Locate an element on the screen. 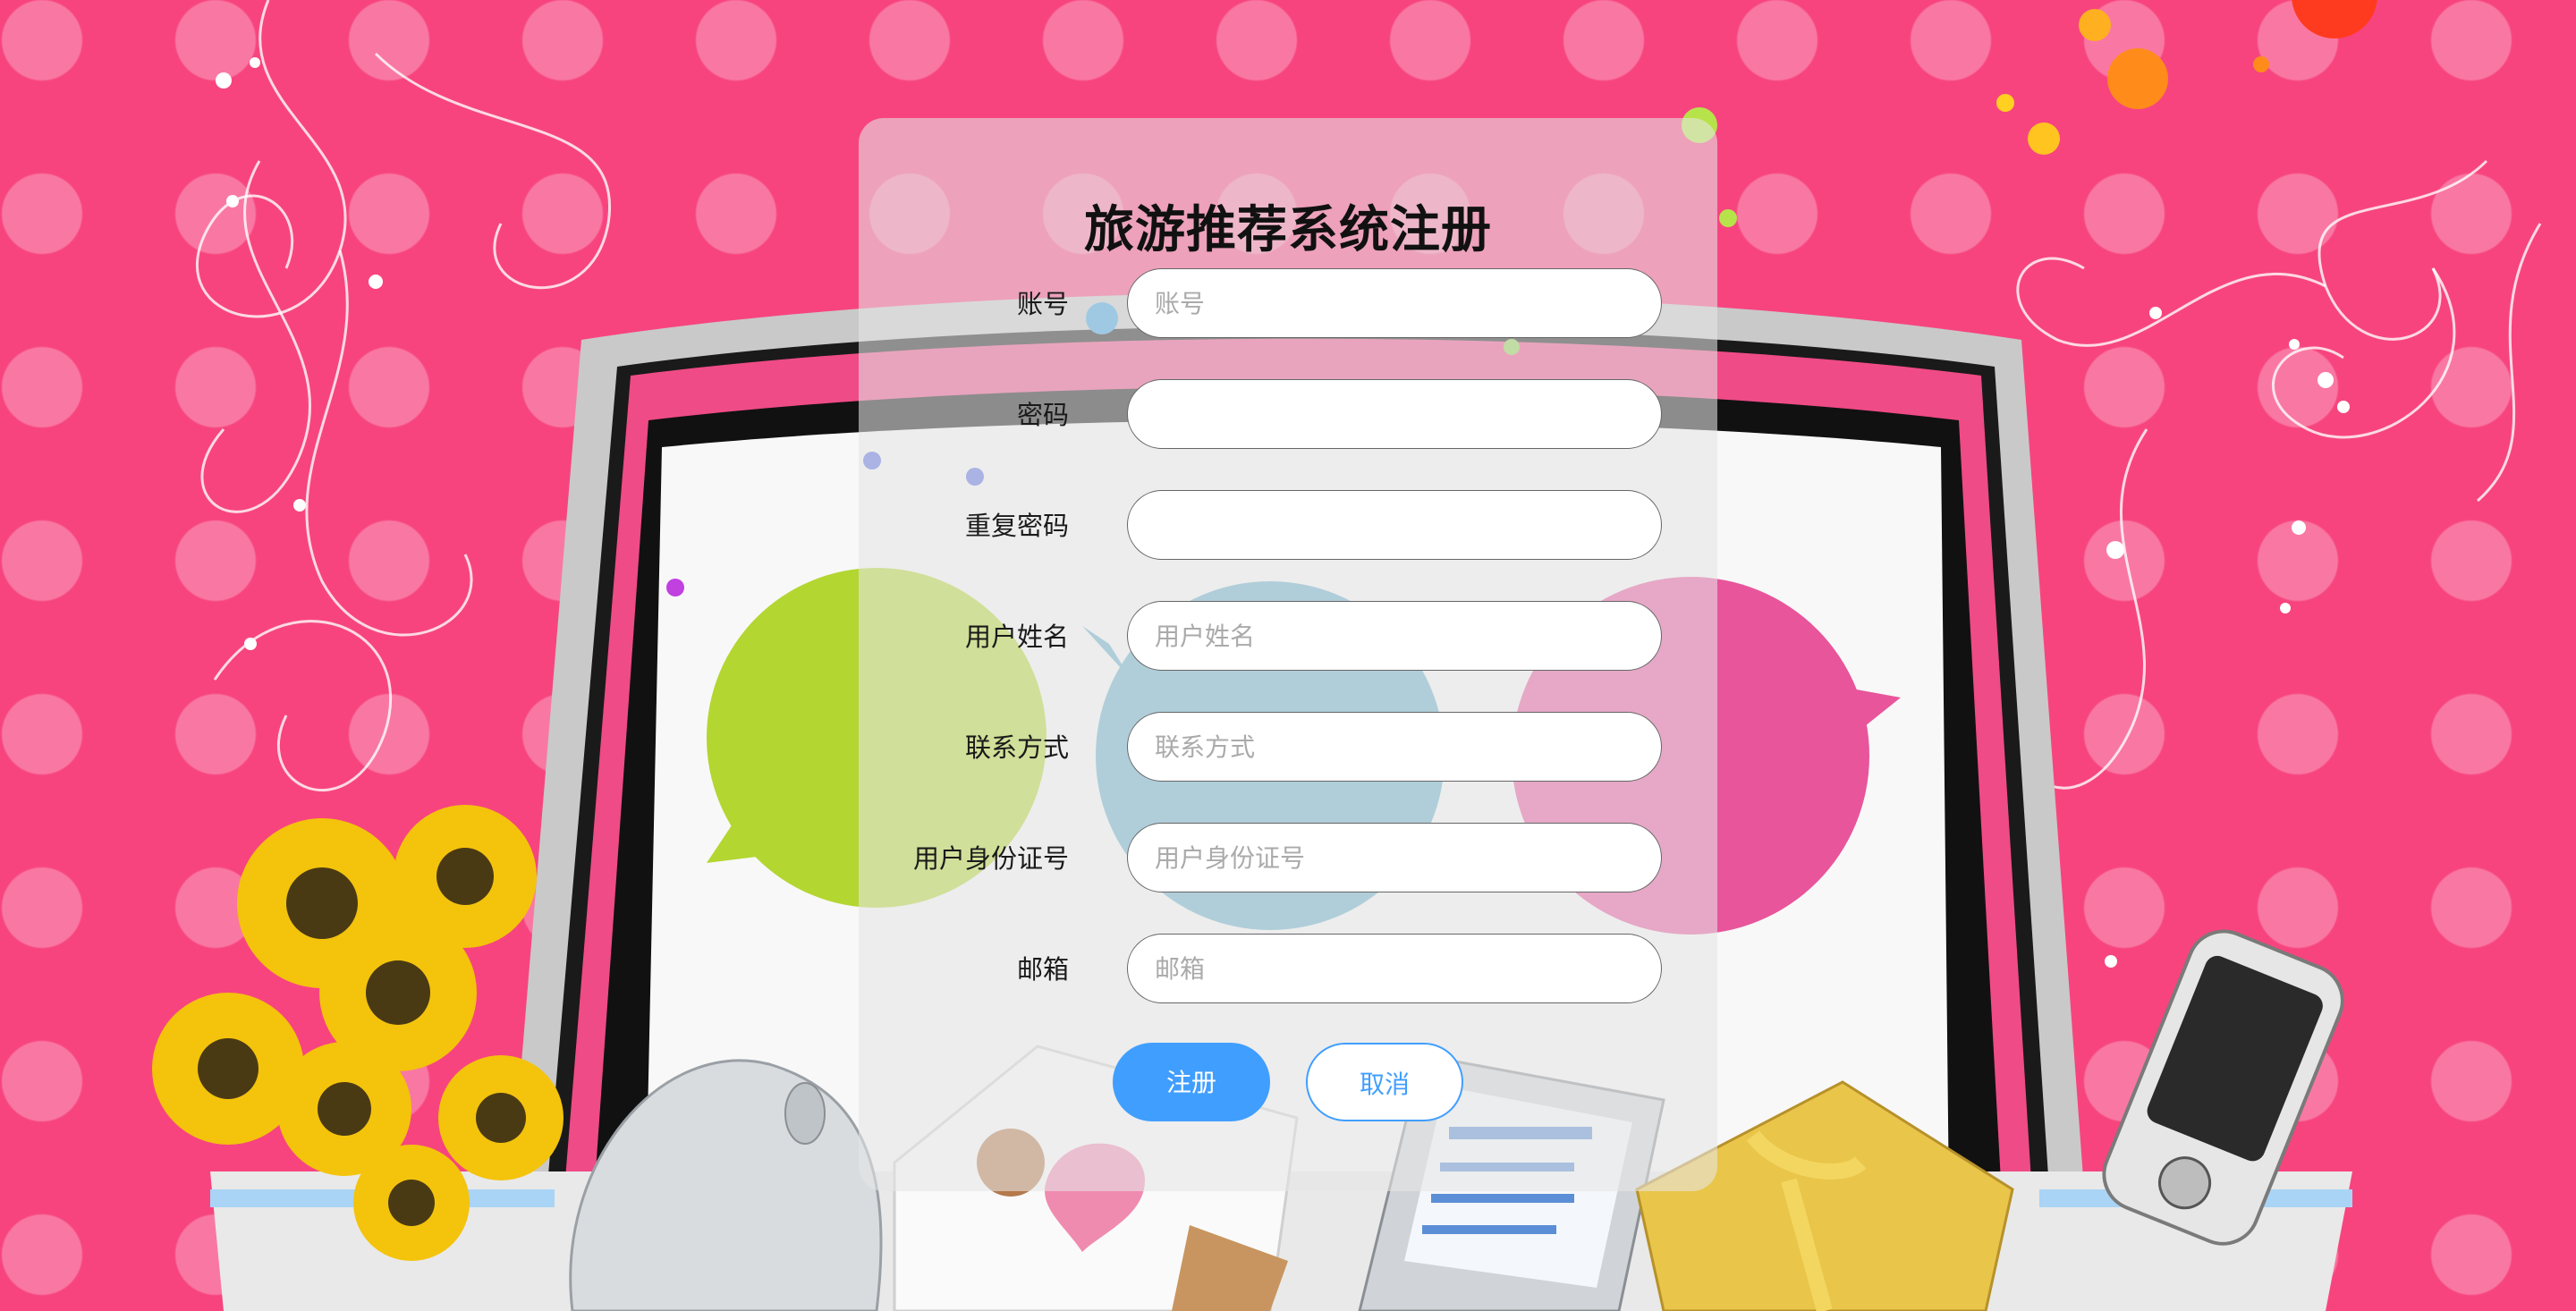 The width and height of the screenshot is (2576, 1311). cancel-button: 取消 is located at coordinates (1384, 1082).